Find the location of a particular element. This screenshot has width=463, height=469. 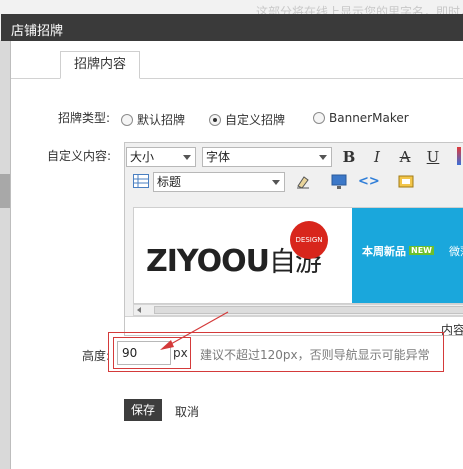

tab-signboard-content: 招牌内容 is located at coordinates (100, 65).